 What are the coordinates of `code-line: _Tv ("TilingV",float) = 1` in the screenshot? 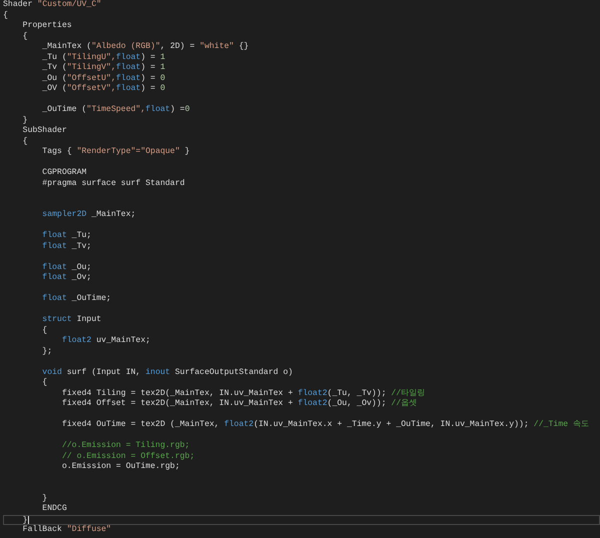 It's located at (103, 68).